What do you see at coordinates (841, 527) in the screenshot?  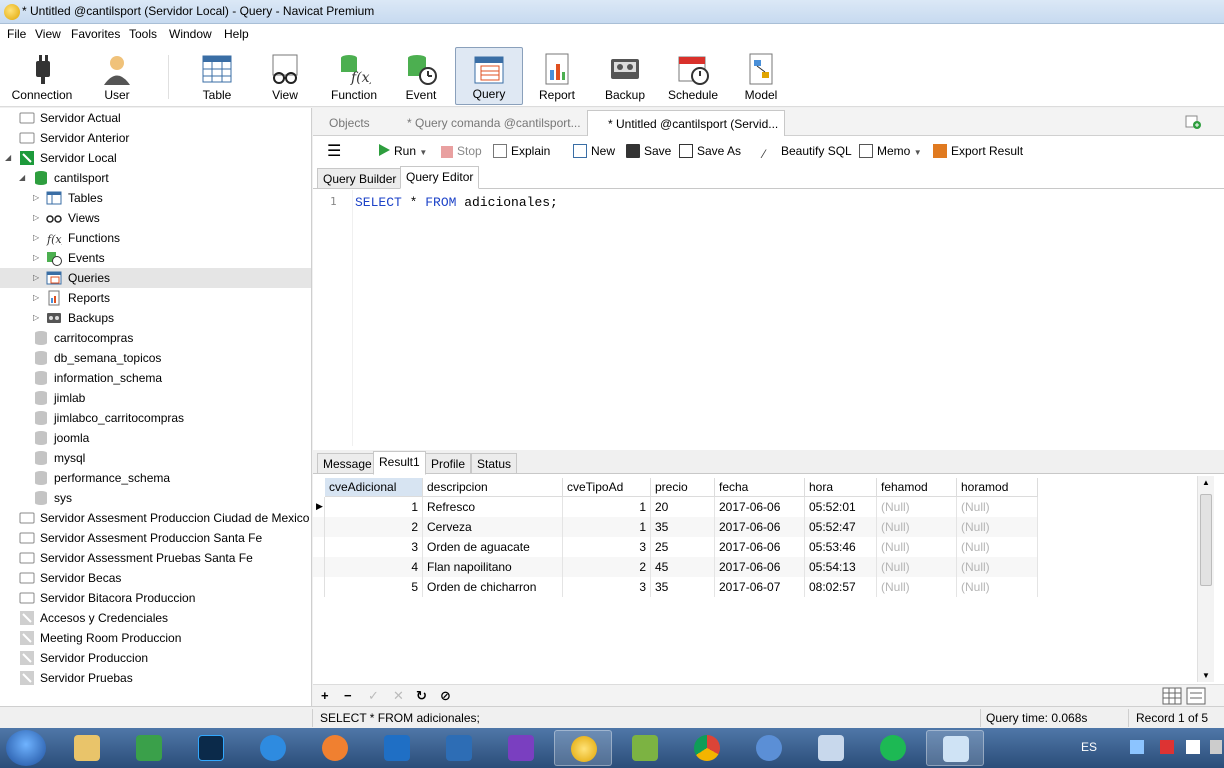 I see `table-cell: 05:52:47` at bounding box center [841, 527].